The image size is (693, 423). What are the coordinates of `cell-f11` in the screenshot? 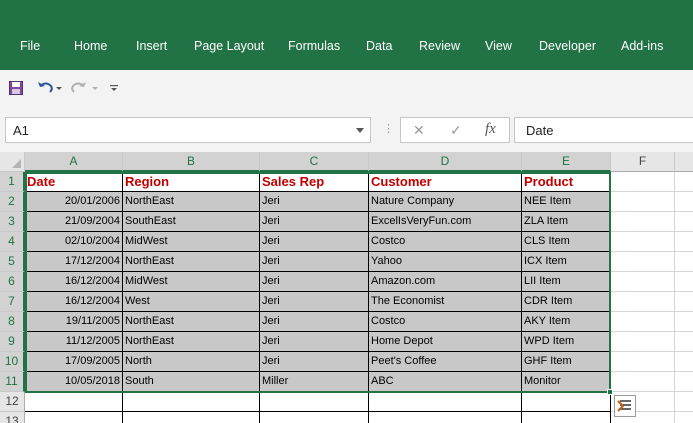 It's located at (643, 382).